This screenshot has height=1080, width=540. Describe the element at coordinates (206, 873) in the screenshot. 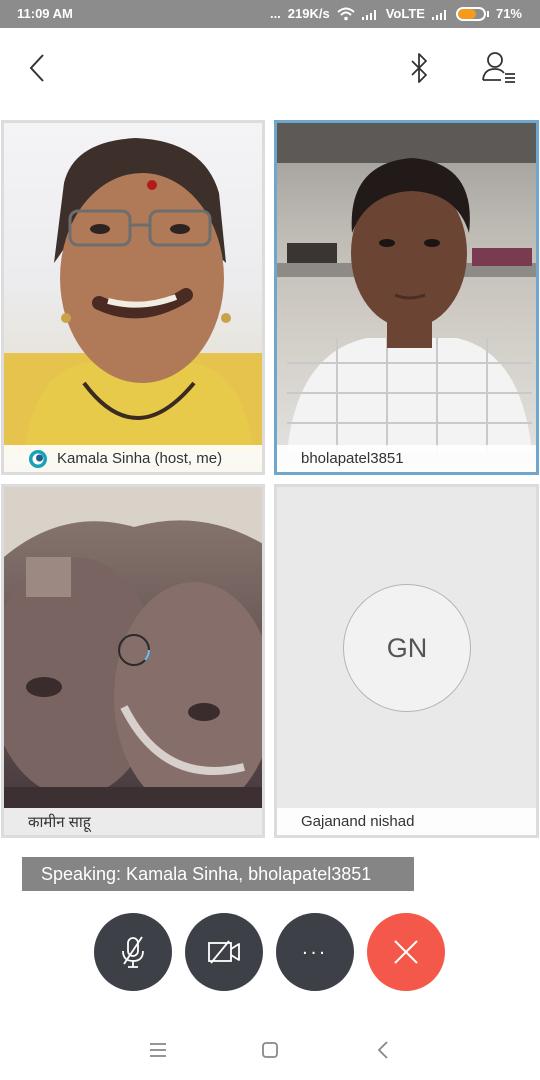

I see `speaking-text: Speaking: Kamala Sinha, bholapatel3851` at that location.